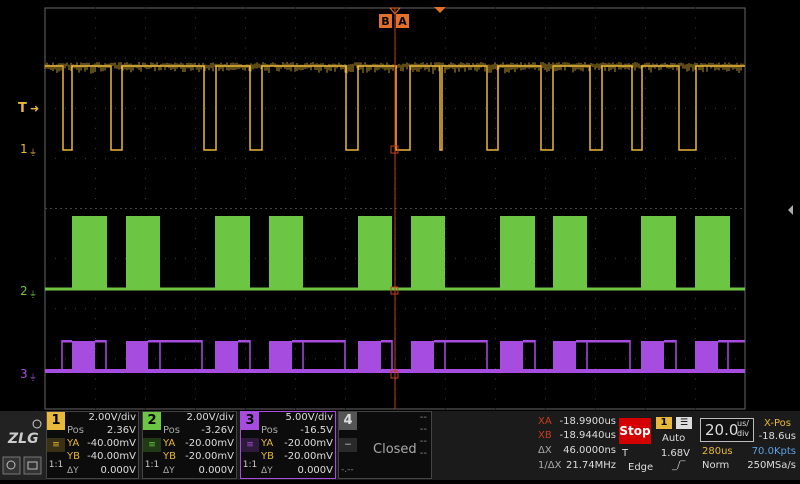 This screenshot has height=484, width=800. Describe the element at coordinates (152, 445) in the screenshot. I see `ch2-coupling-icon: ≡` at that location.